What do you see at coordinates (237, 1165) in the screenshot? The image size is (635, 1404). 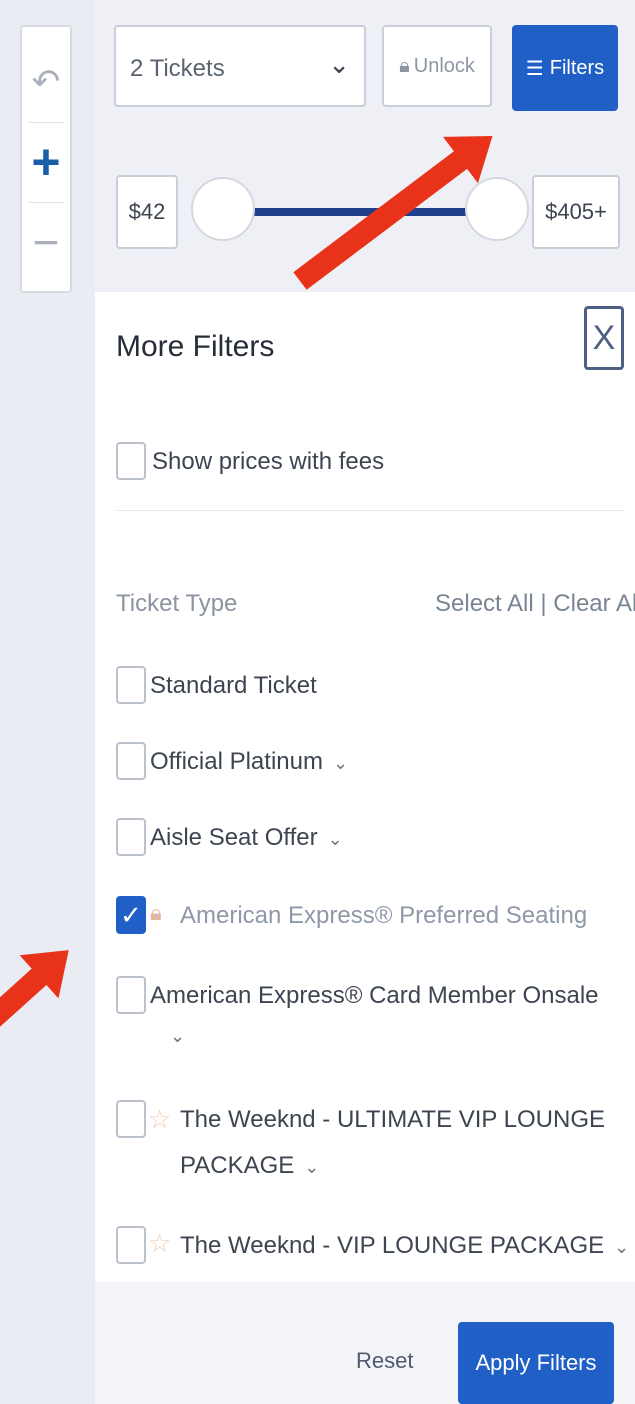 I see `ticket-type-label-line2: PACKAGE` at bounding box center [237, 1165].